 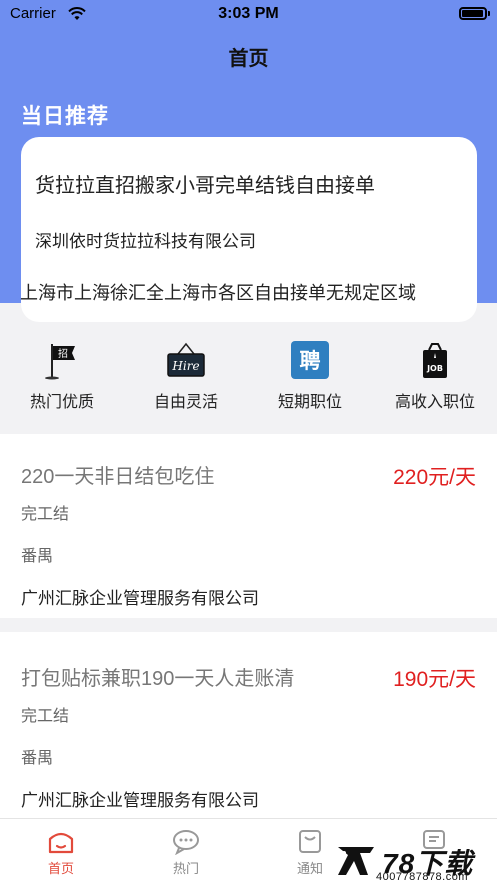 I want to click on home-icon, so click(x=61, y=841).